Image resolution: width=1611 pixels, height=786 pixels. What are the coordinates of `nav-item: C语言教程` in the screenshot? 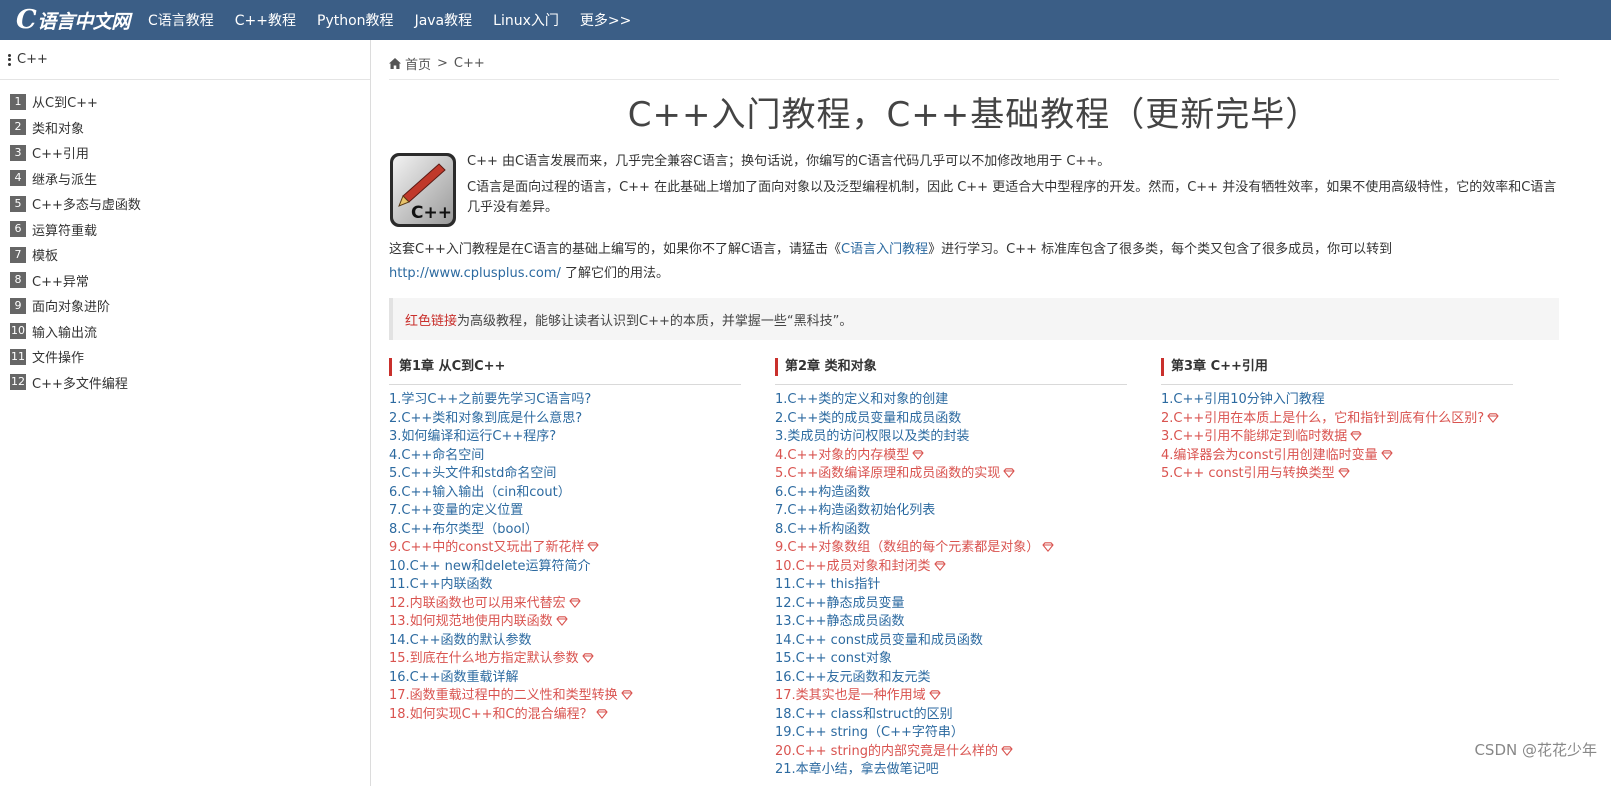 It's located at (181, 20).